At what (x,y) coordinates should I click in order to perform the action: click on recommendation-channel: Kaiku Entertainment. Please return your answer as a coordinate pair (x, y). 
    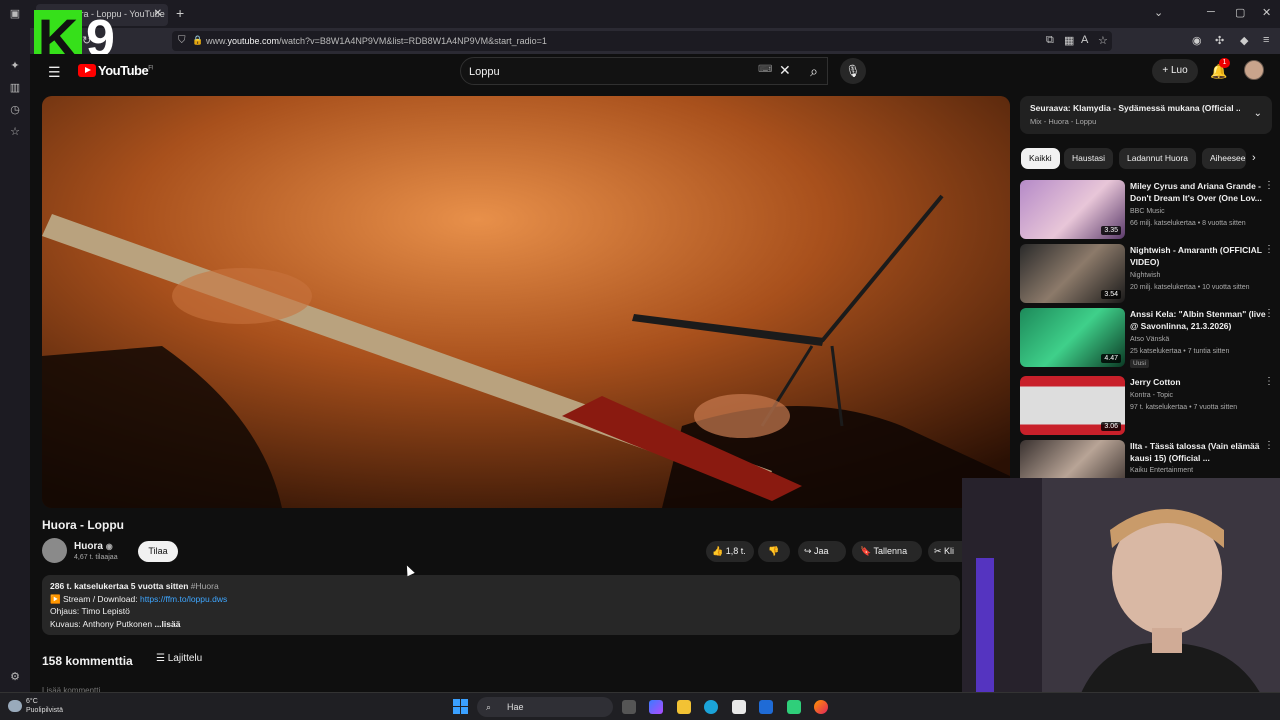
    Looking at the image, I should click on (1161, 470).